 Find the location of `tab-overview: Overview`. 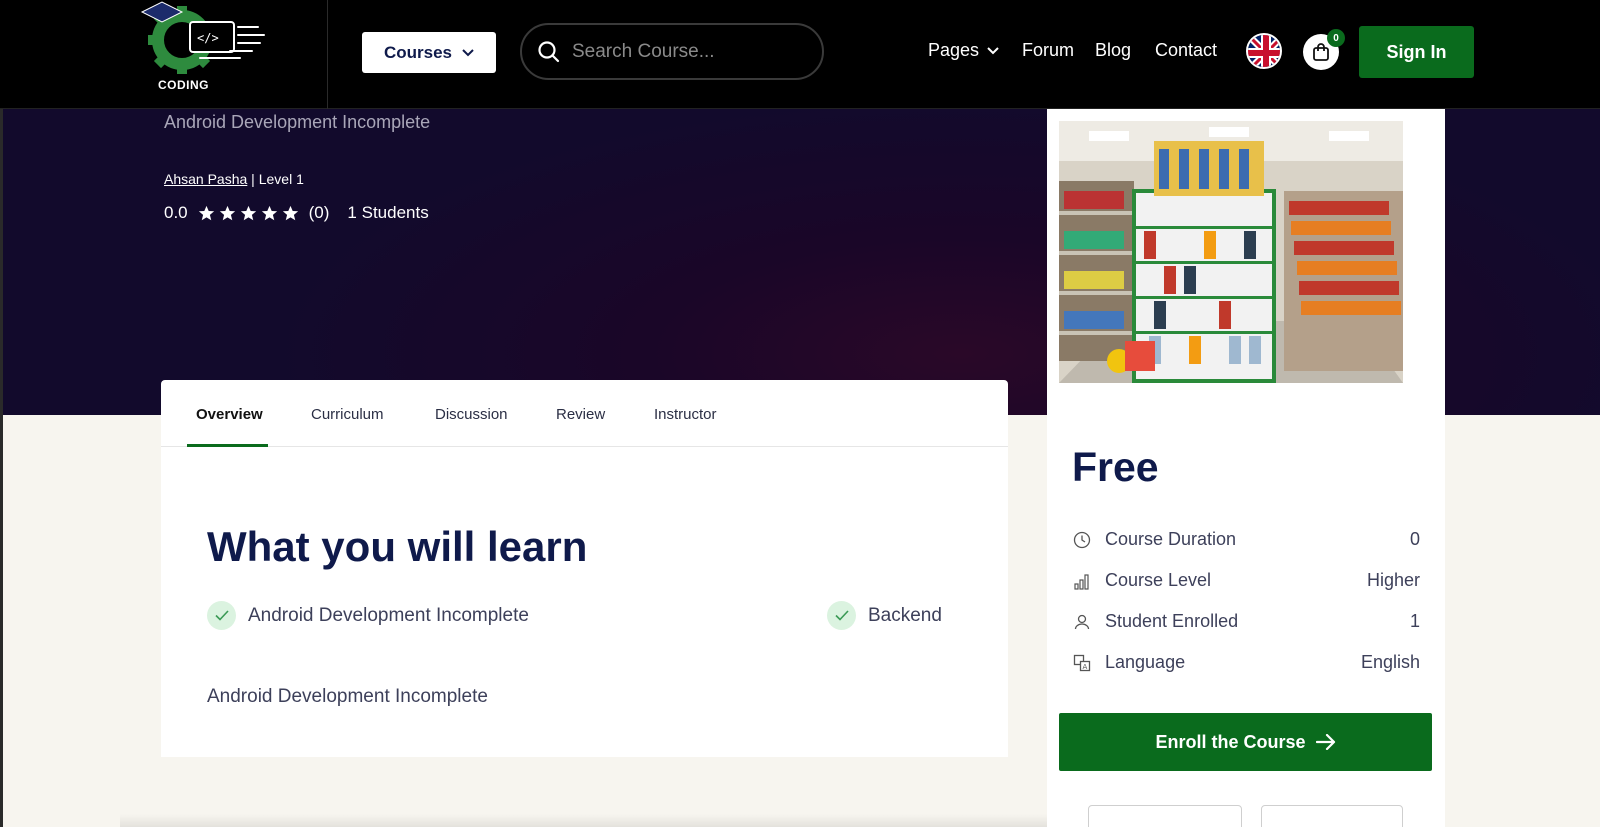

tab-overview: Overview is located at coordinates (229, 414).